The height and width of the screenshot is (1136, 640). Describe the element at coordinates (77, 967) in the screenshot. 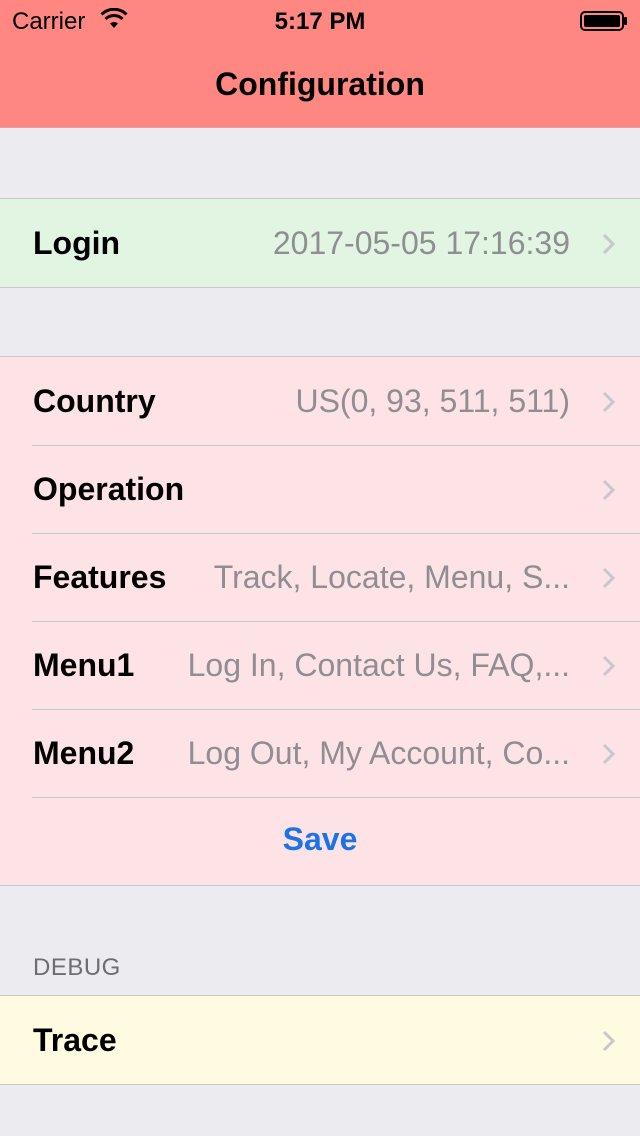

I see `debug-section-header: DEBUG` at that location.